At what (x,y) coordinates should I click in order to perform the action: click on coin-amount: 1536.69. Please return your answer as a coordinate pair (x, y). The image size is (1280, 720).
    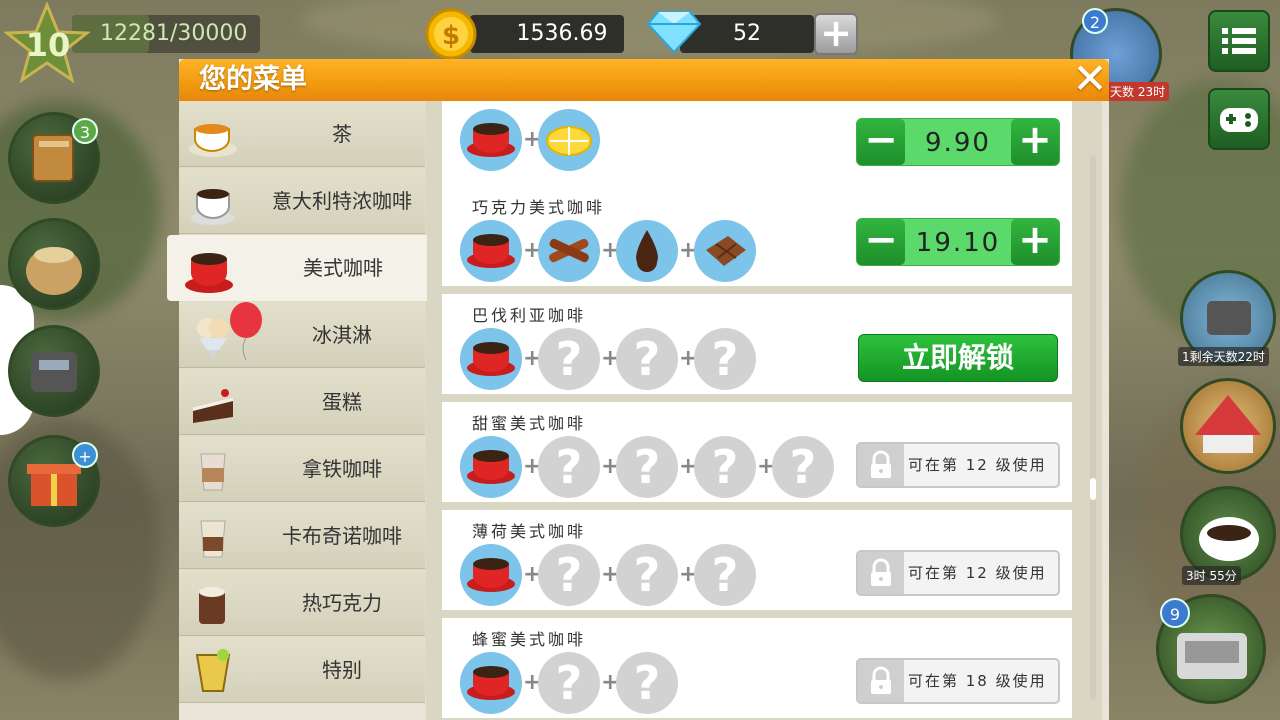
    Looking at the image, I should click on (562, 33).